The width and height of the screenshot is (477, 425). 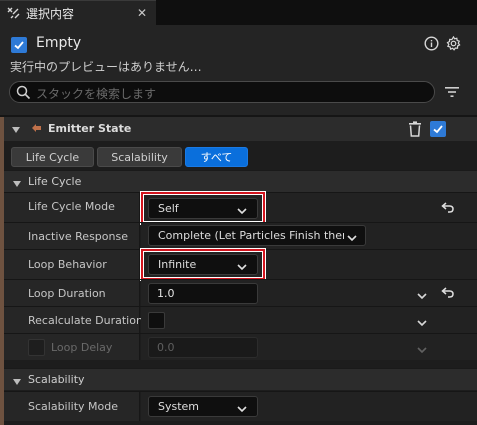 What do you see at coordinates (78, 236) in the screenshot?
I see `property-label: Inactive Response` at bounding box center [78, 236].